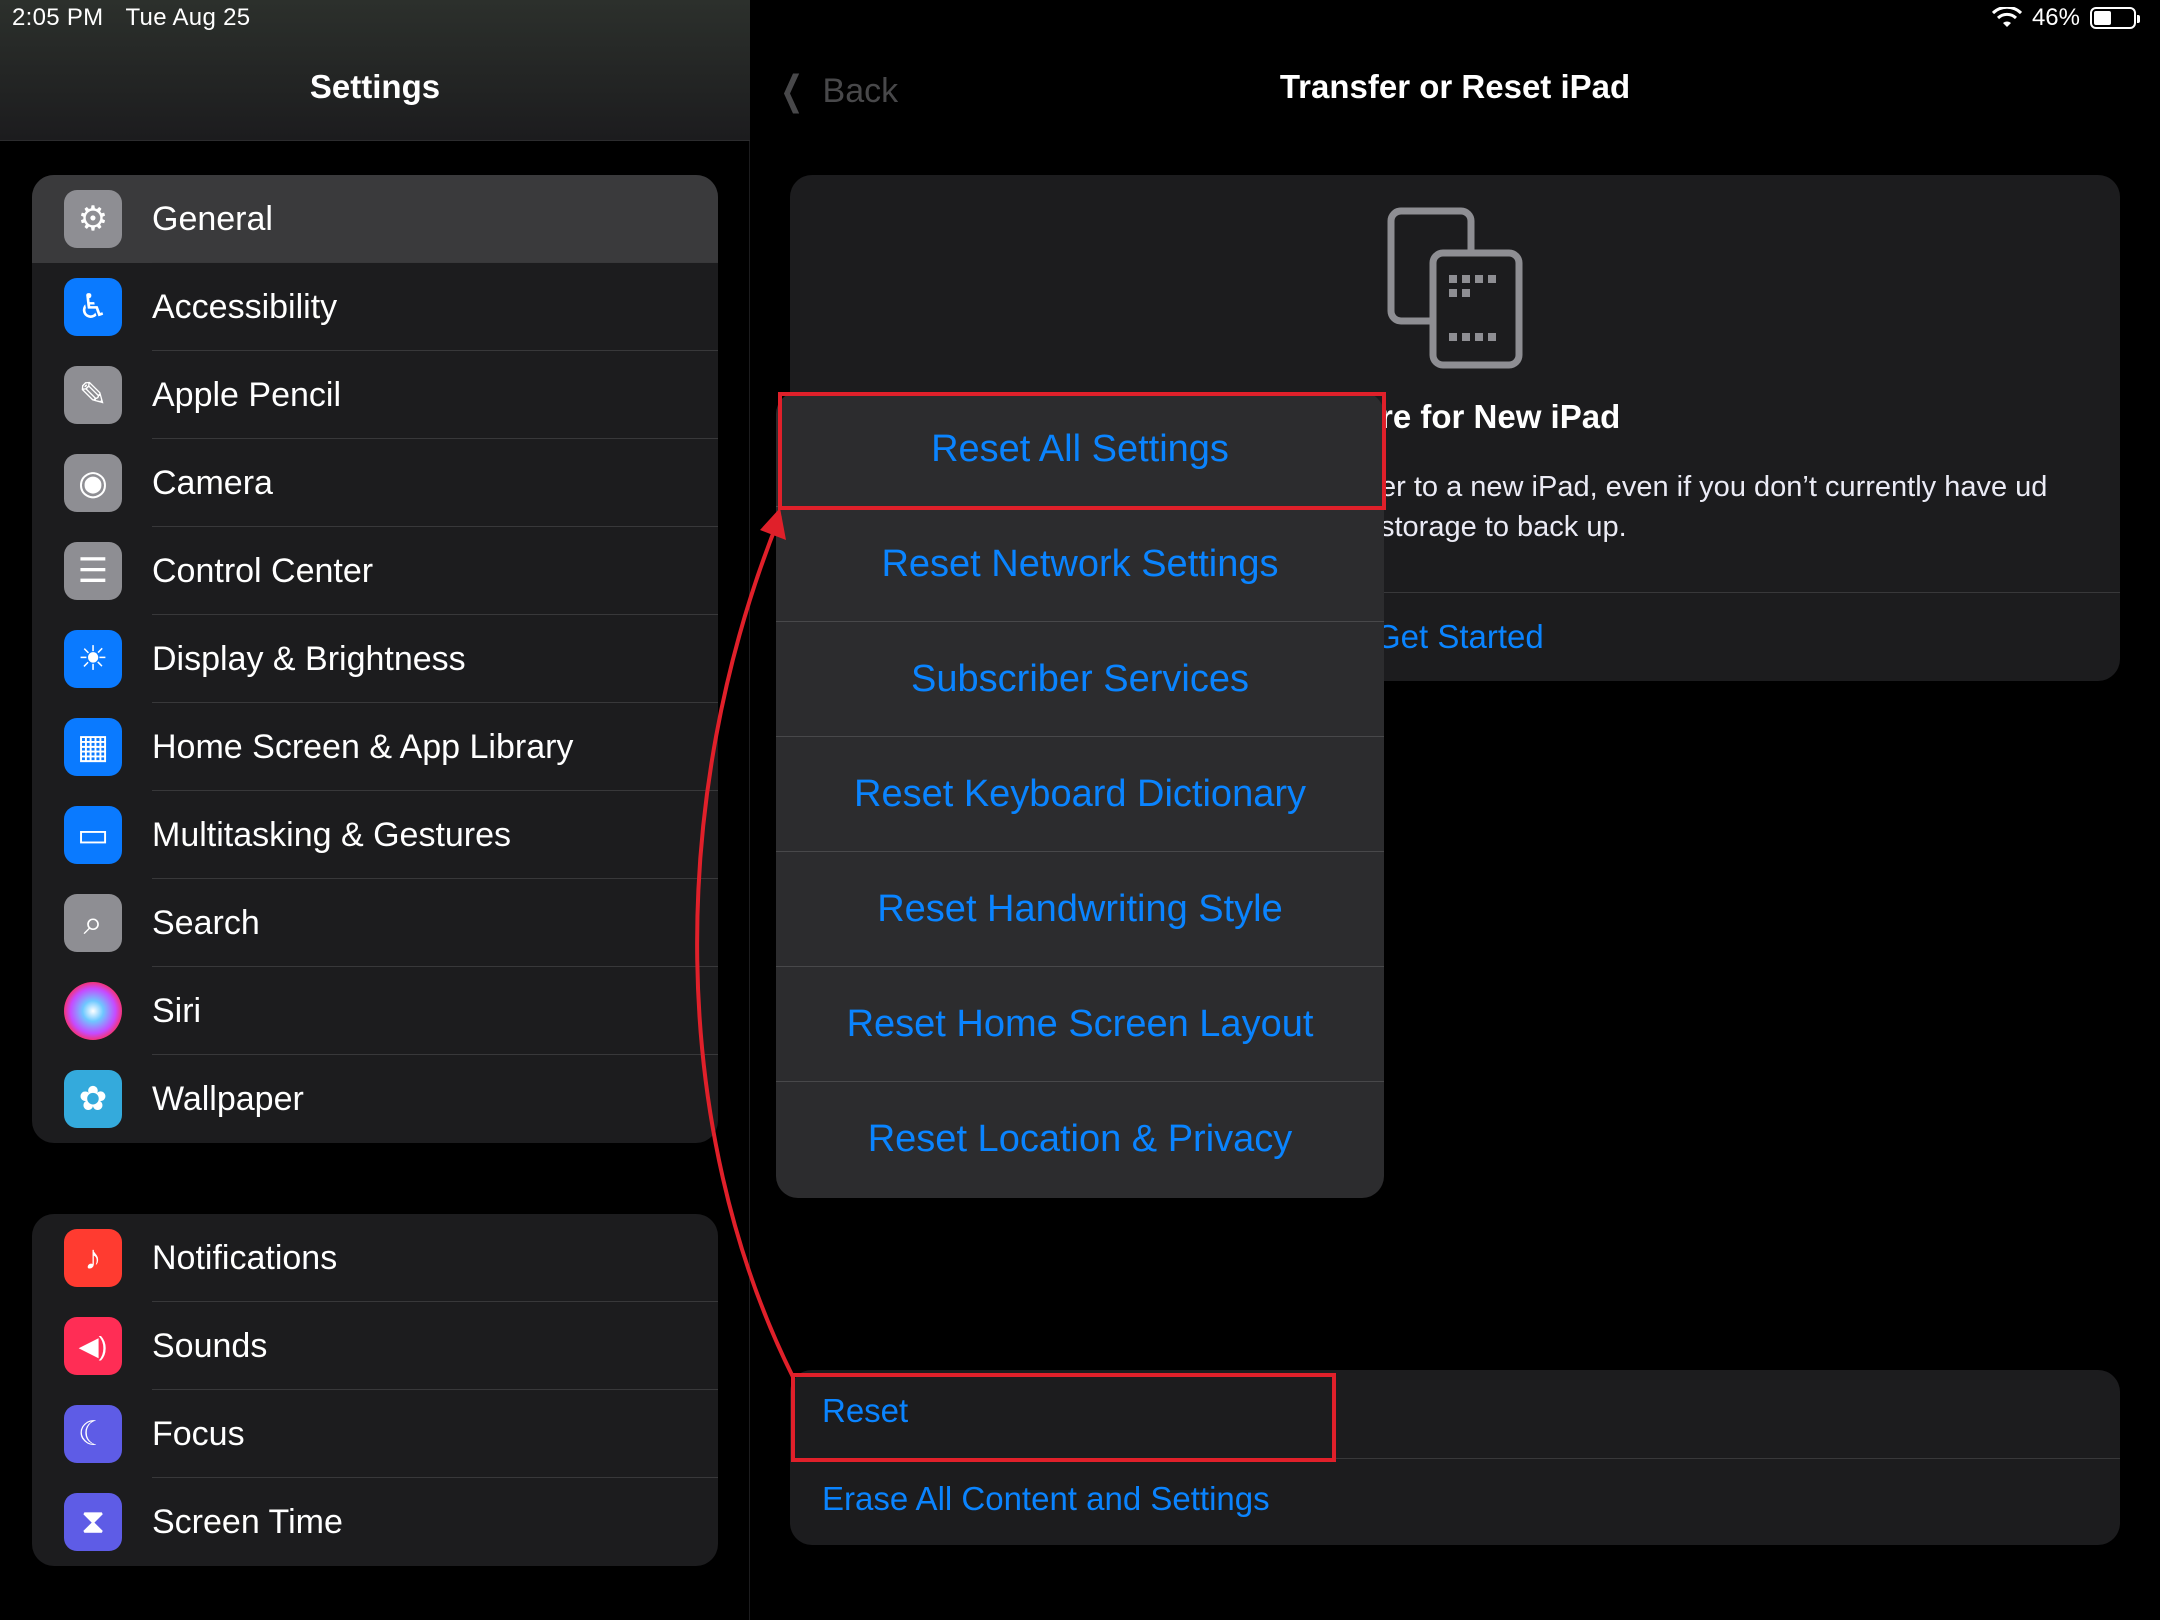 The width and height of the screenshot is (2160, 1620). I want to click on hourglass-icon: ⧗, so click(93, 1522).